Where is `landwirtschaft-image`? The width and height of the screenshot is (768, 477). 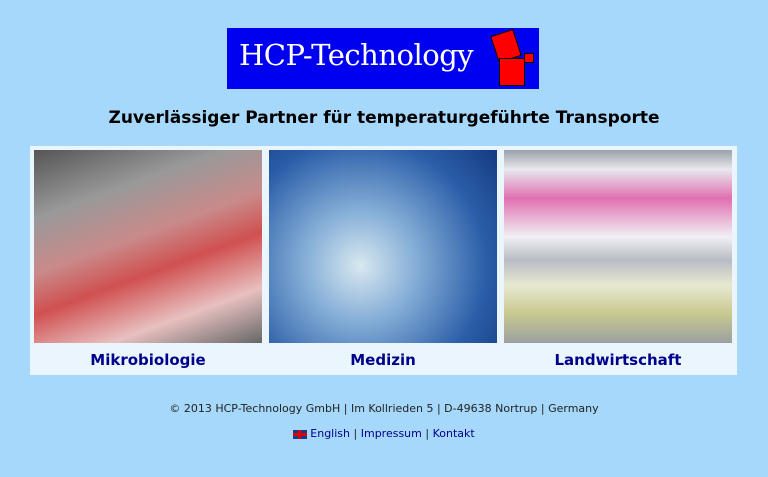 landwirtschaft-image is located at coordinates (618, 246).